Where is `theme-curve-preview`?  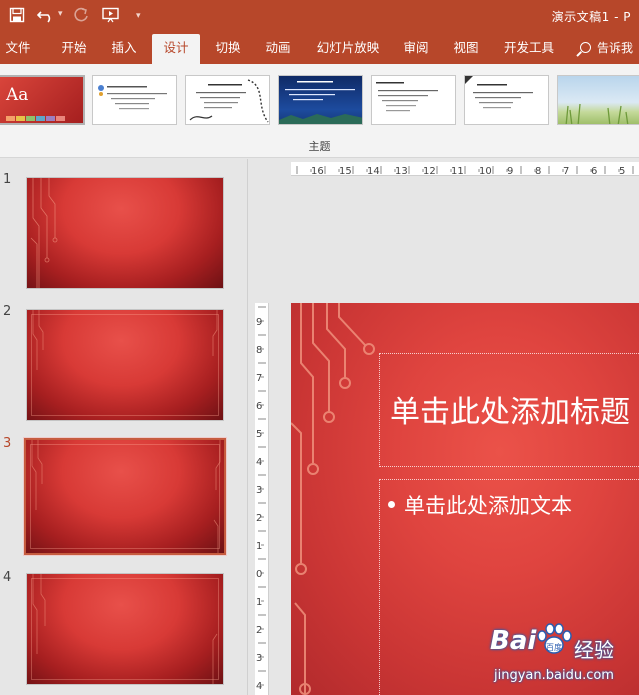 theme-curve-preview is located at coordinates (229, 101).